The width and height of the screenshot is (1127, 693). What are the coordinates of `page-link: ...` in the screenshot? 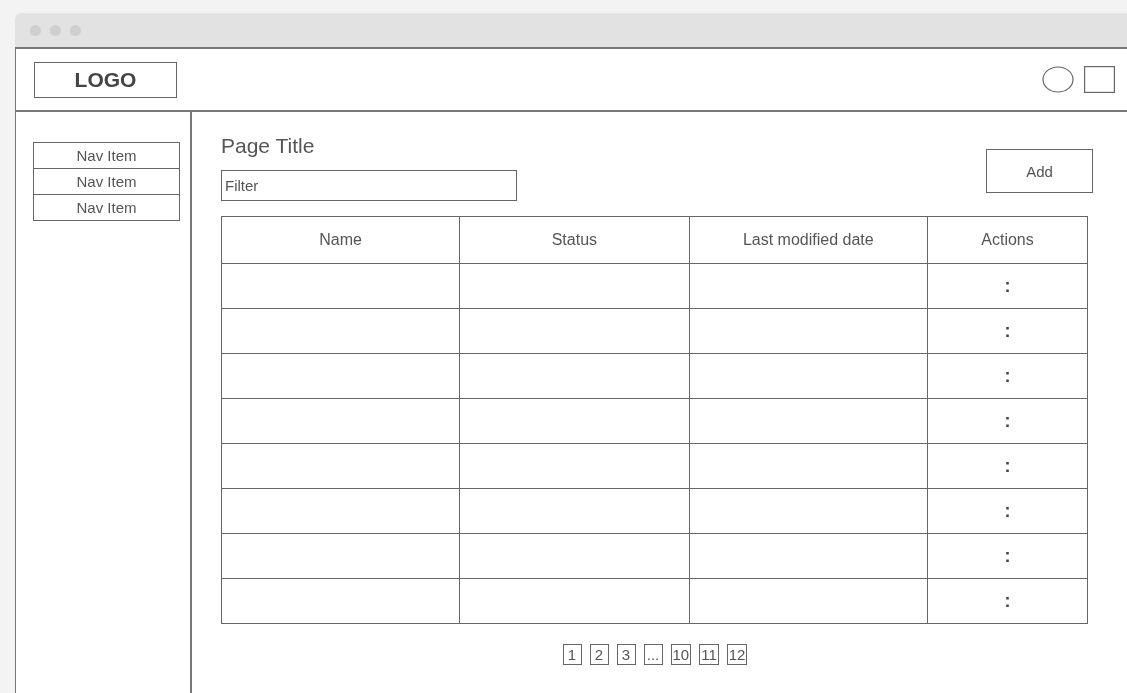 It's located at (653, 654).